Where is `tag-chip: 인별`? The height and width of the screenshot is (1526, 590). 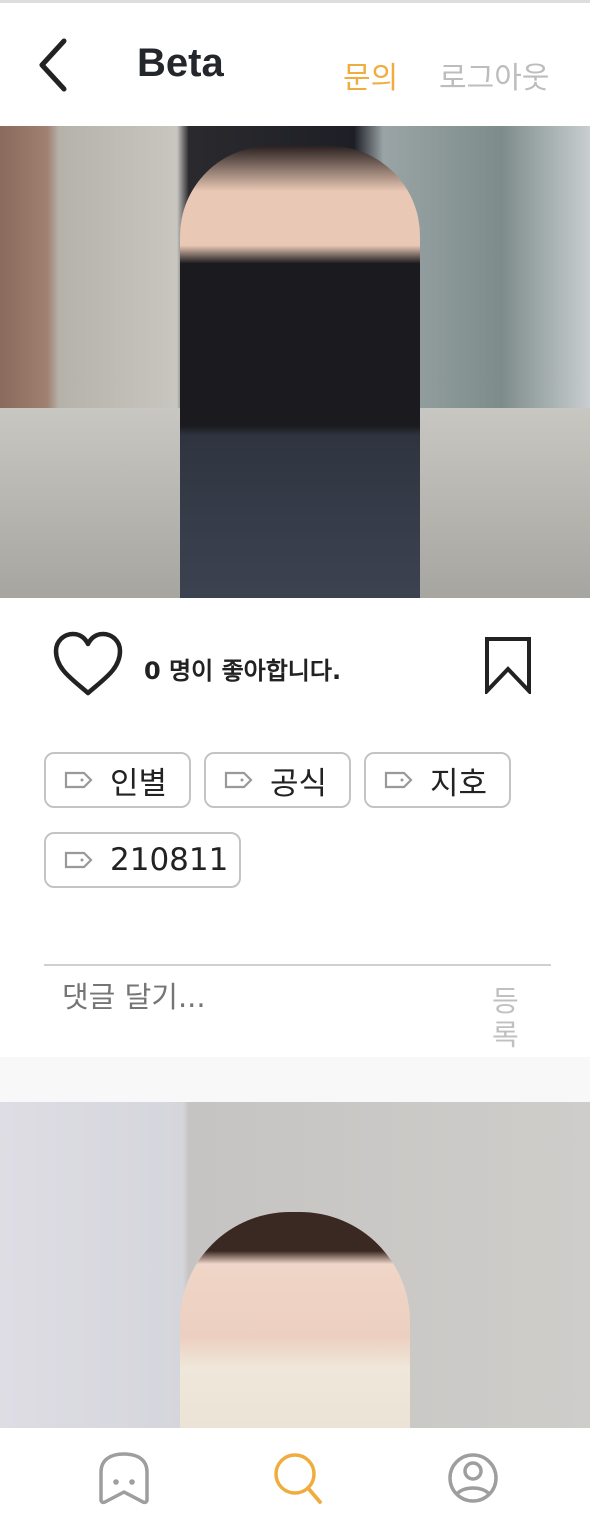
tag-chip: 인별 is located at coordinates (117, 780).